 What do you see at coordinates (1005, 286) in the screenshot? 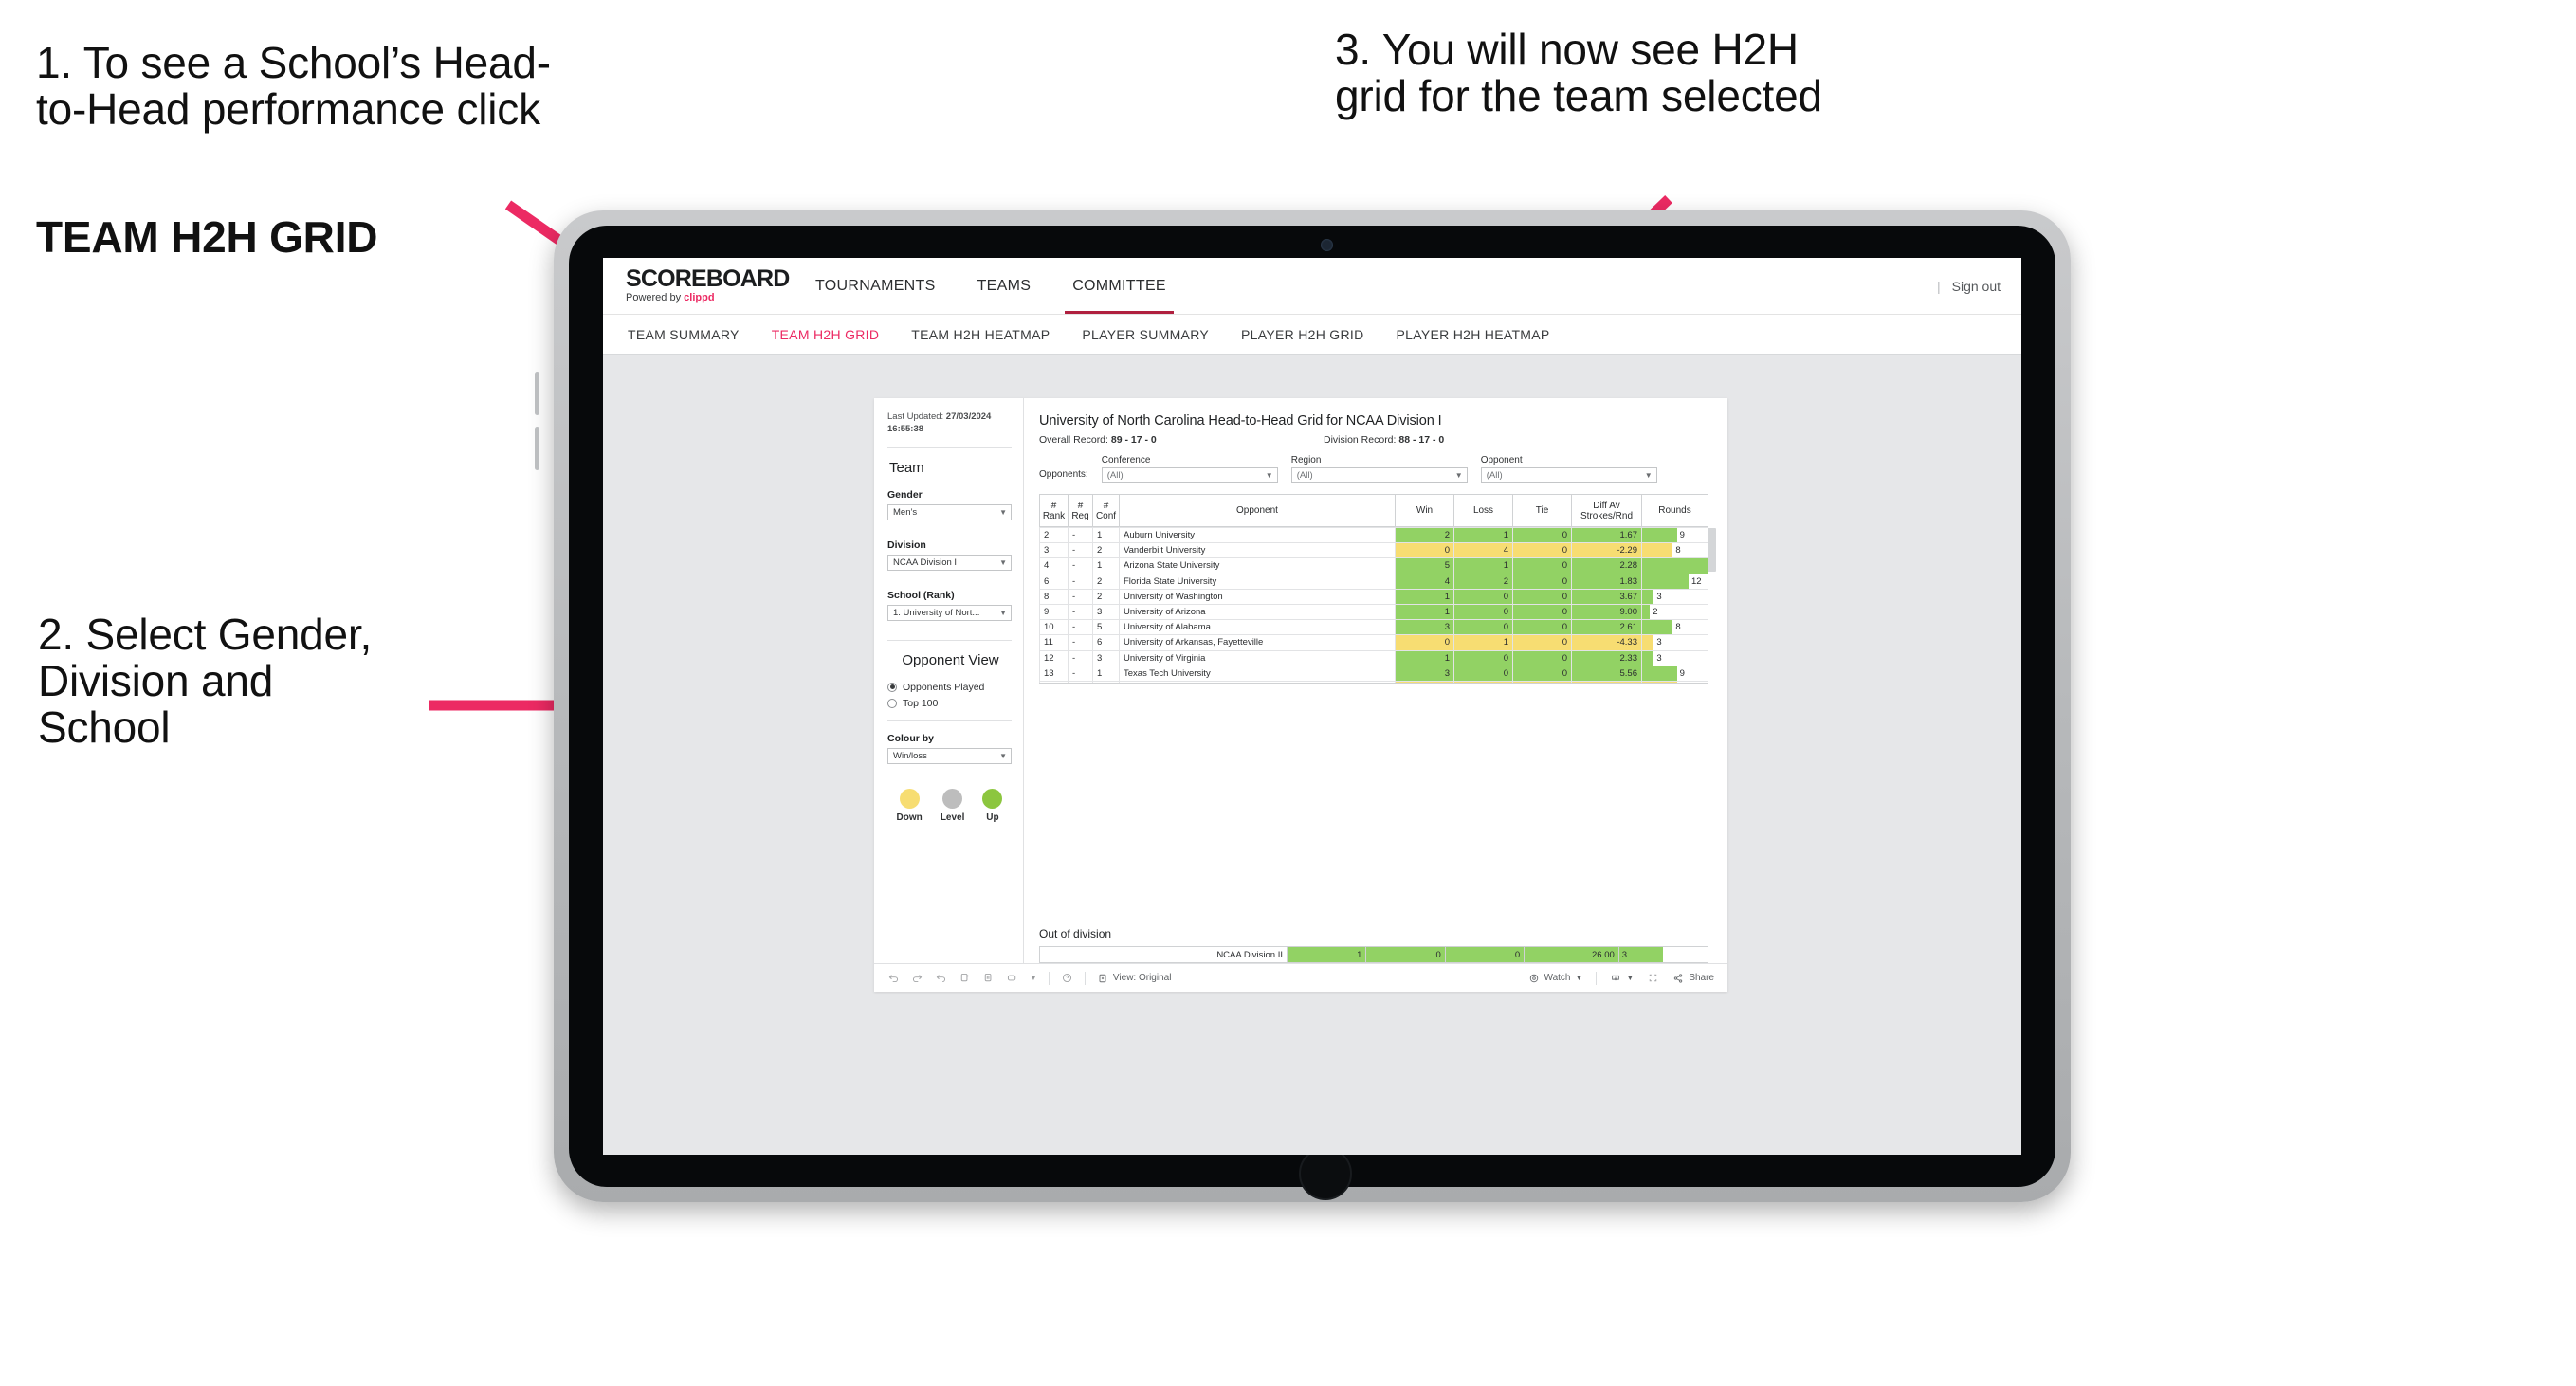
I see `nav-item-teams: TEAMS` at bounding box center [1005, 286].